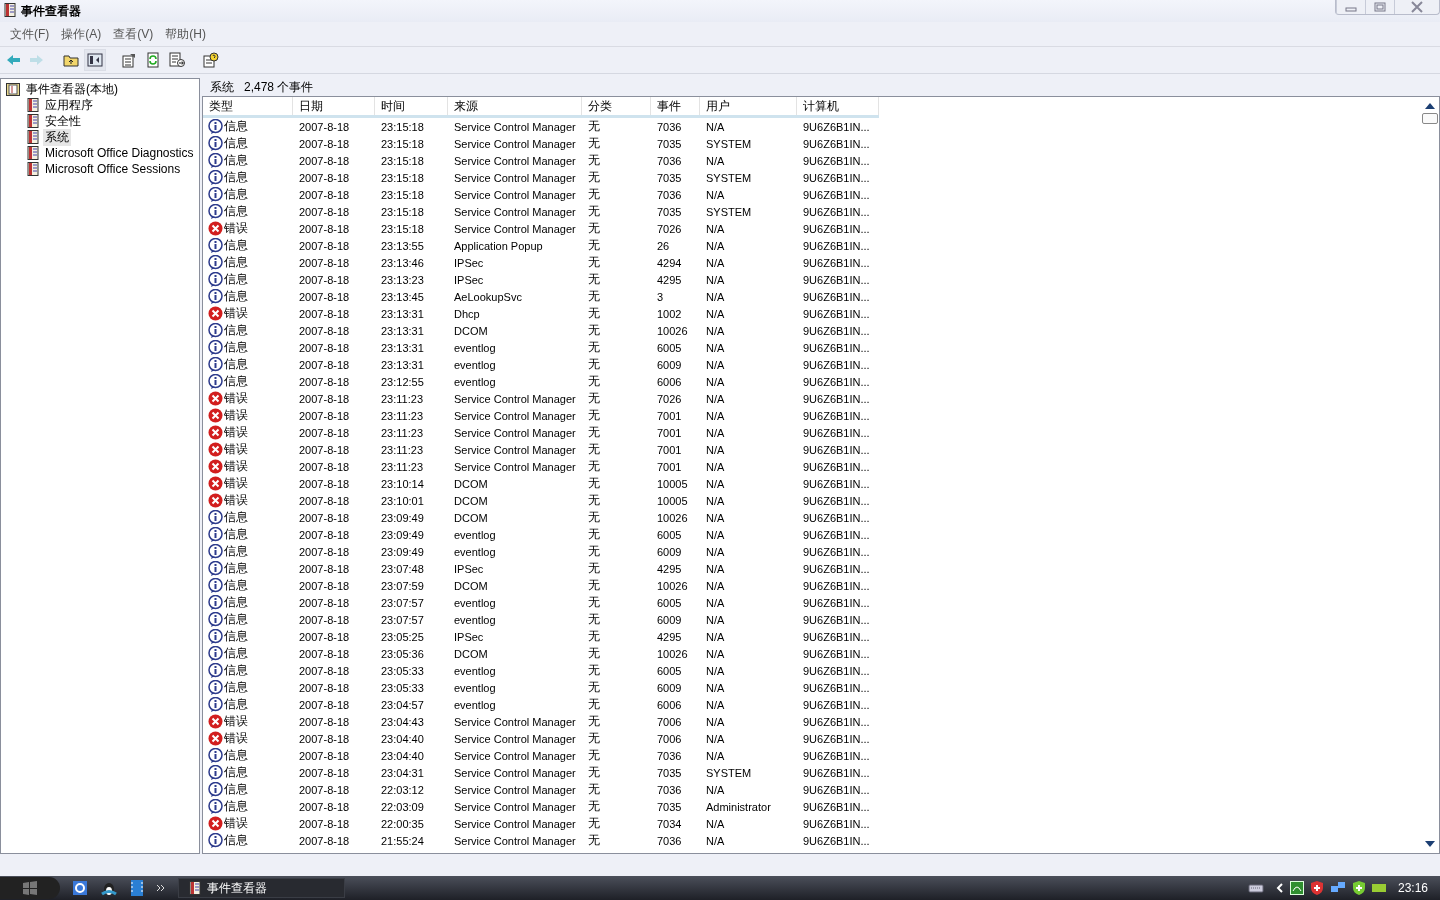 This screenshot has height=900, width=1440. What do you see at coordinates (248, 106) in the screenshot?
I see `column-header: 类型` at bounding box center [248, 106].